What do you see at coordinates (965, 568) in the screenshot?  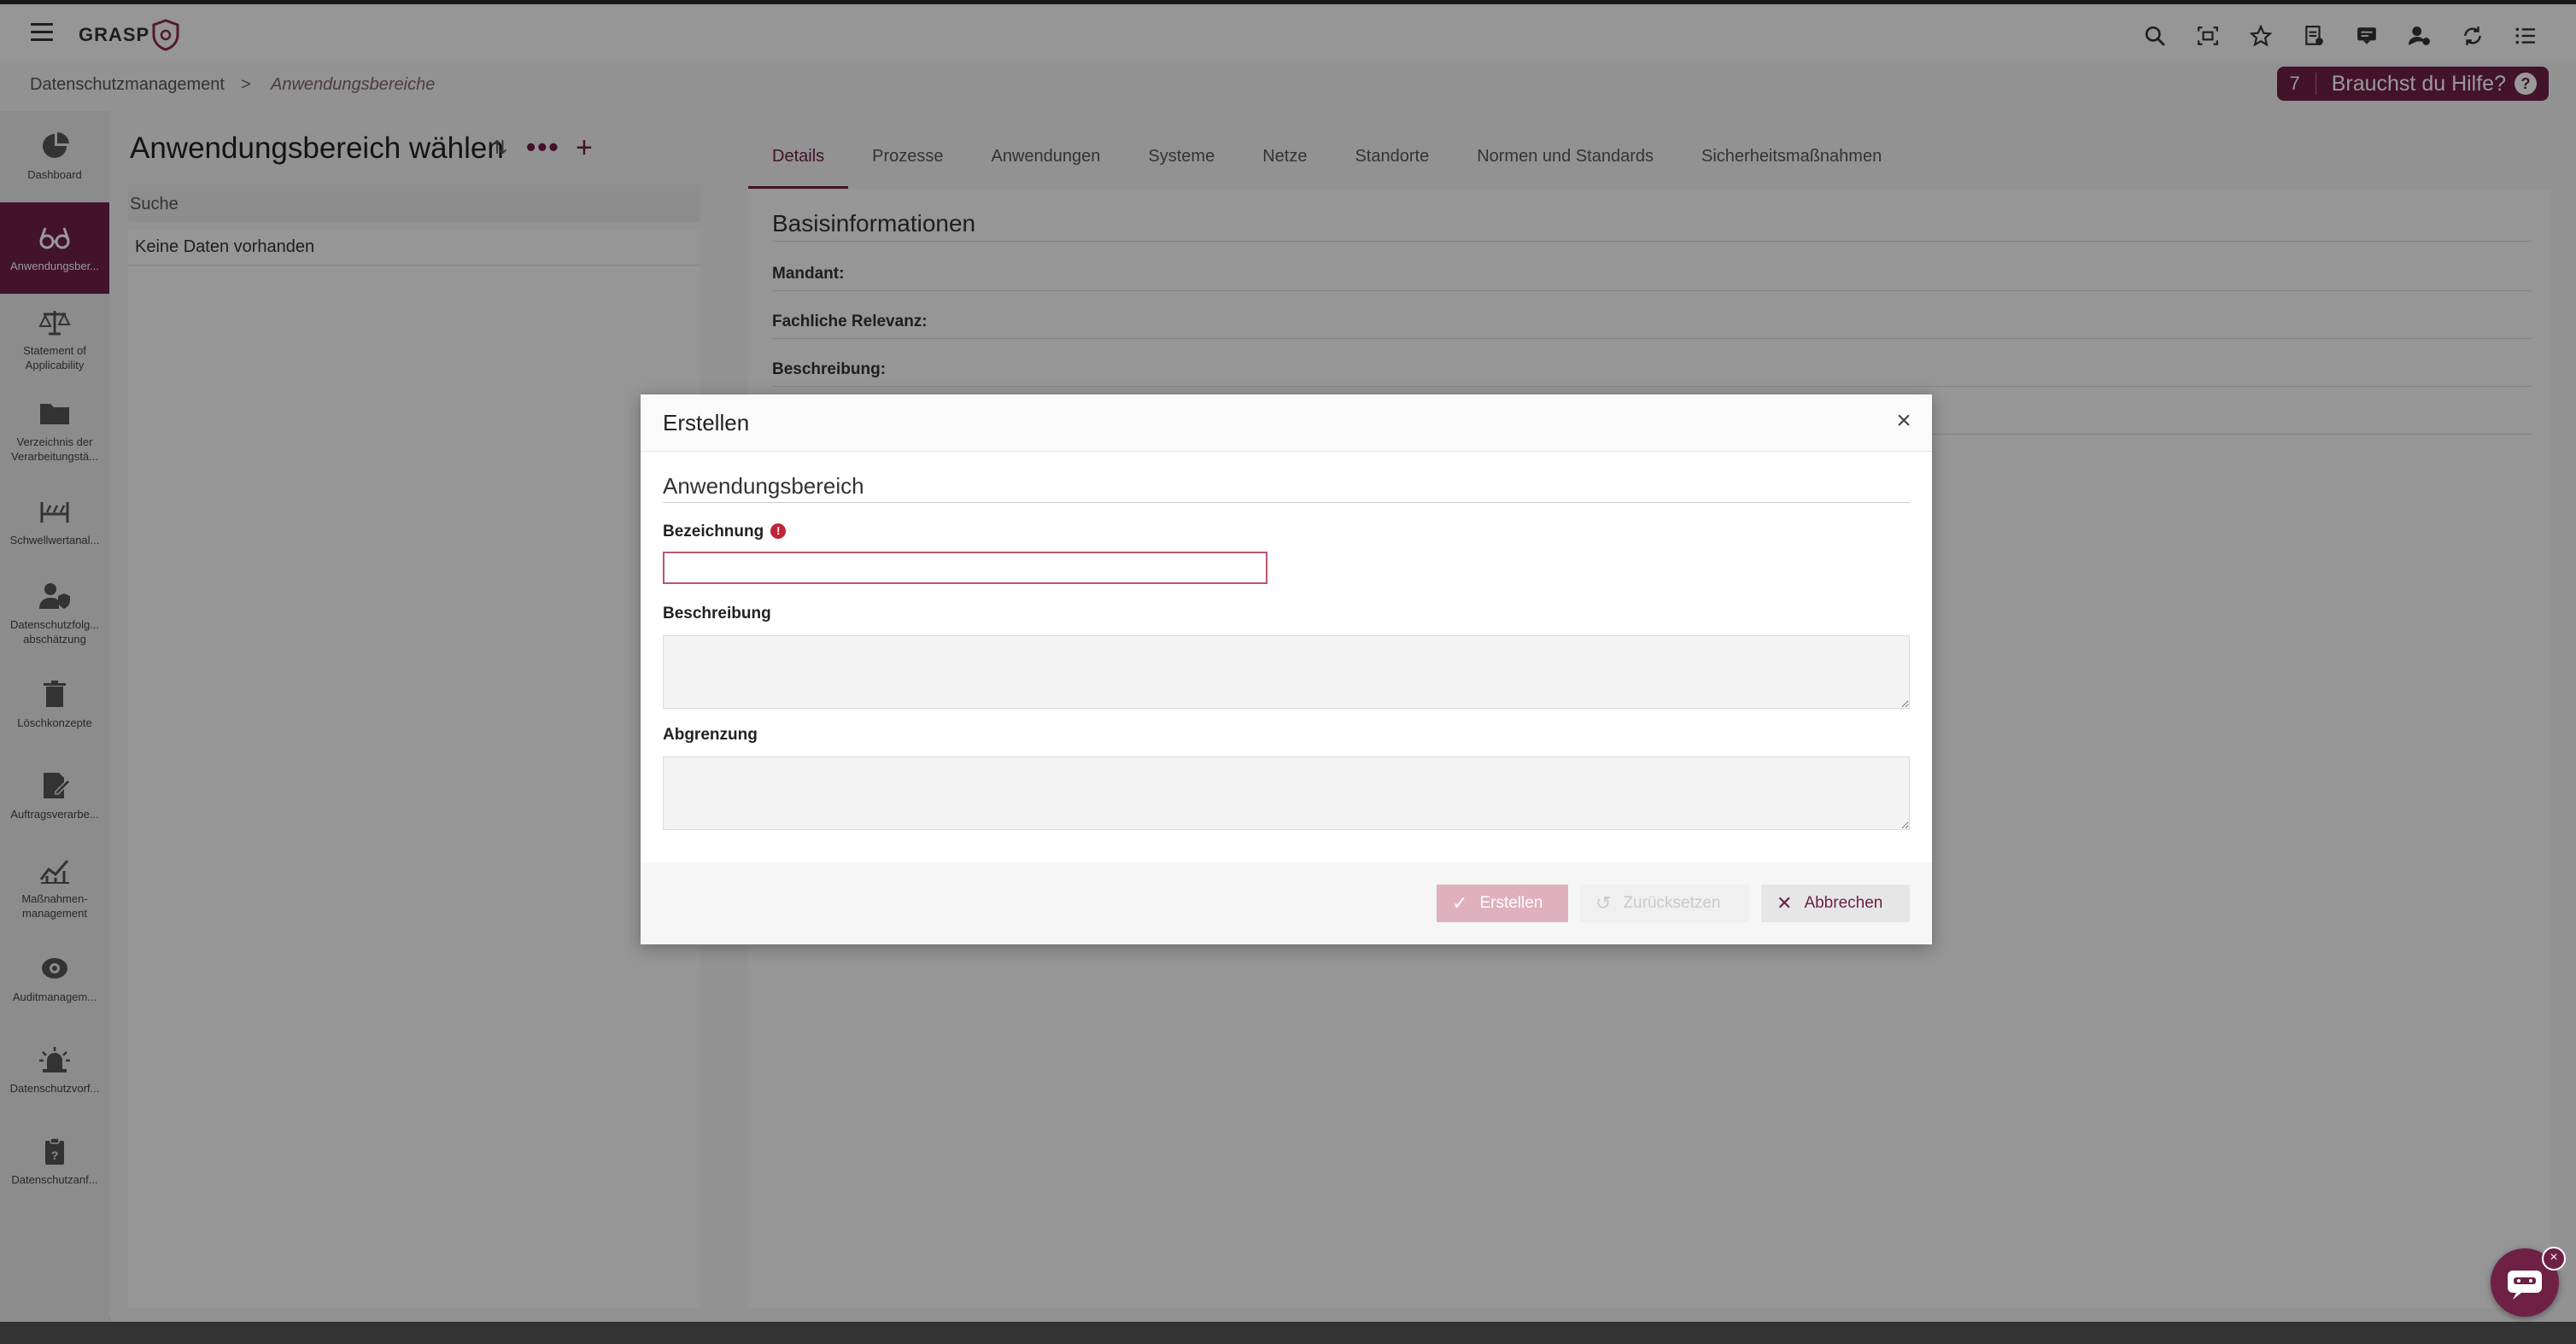 I see `bezeichnung-input` at bounding box center [965, 568].